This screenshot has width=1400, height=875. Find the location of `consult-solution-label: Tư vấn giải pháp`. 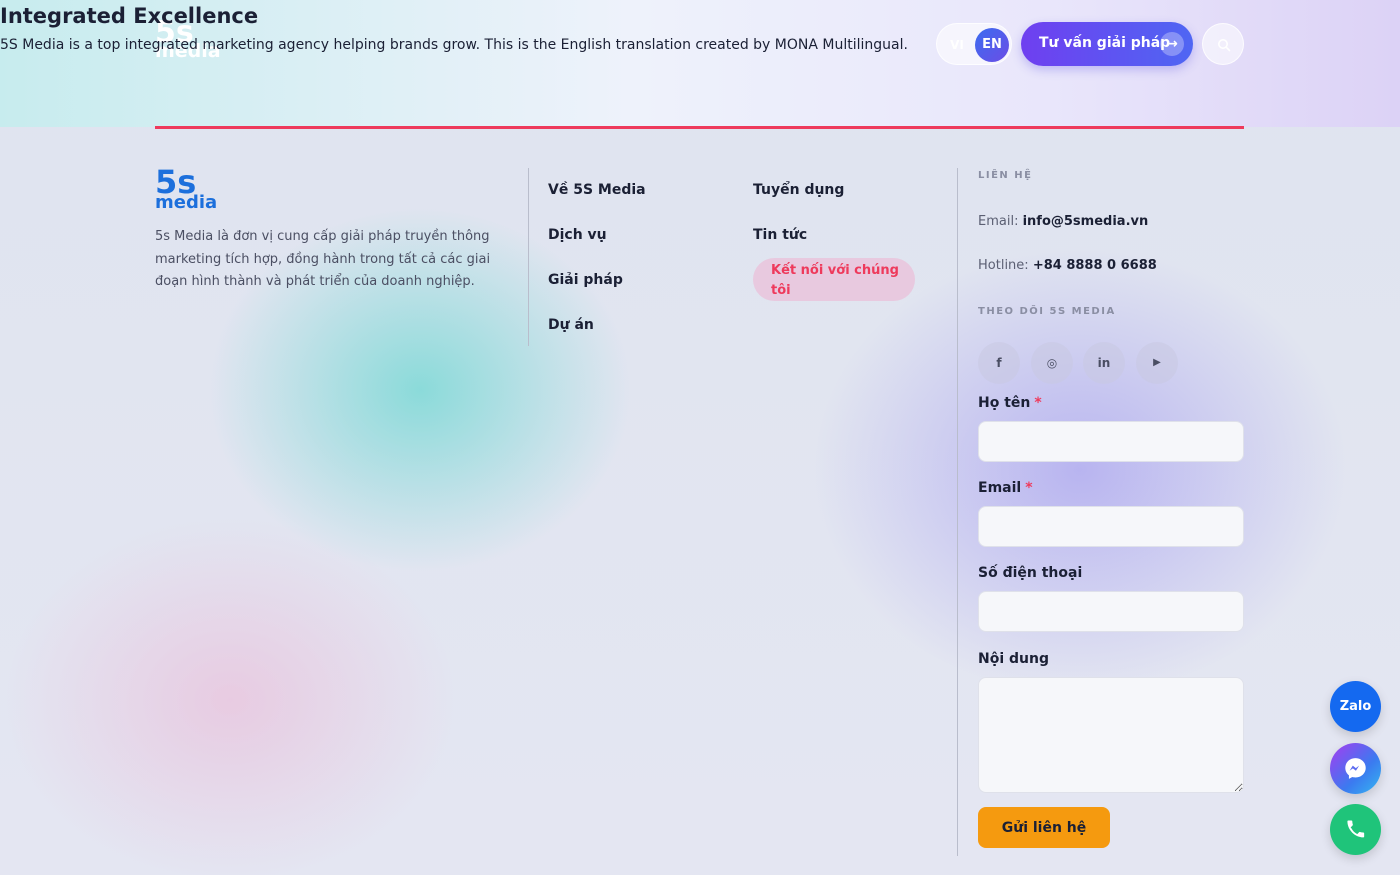

consult-solution-label: Tư vấn giải pháp is located at coordinates (1105, 43).